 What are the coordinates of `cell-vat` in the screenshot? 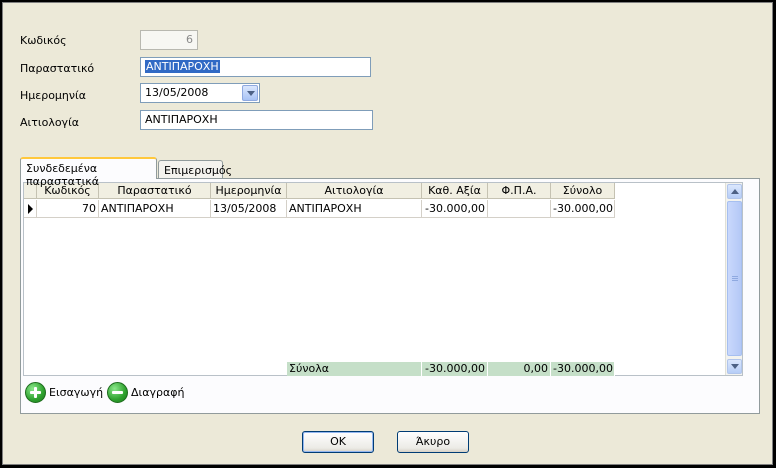 It's located at (519, 209).